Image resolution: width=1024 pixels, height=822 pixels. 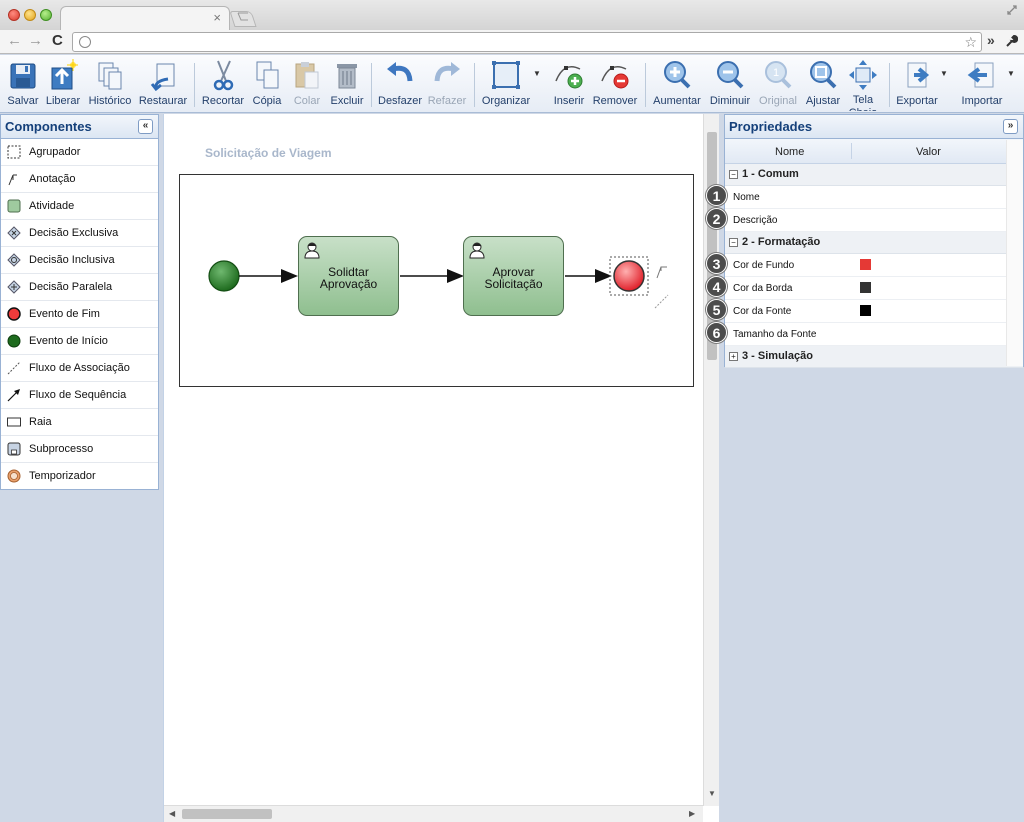 What do you see at coordinates (874, 127) in the screenshot?
I see `properties-panel-header: Propriedades »` at bounding box center [874, 127].